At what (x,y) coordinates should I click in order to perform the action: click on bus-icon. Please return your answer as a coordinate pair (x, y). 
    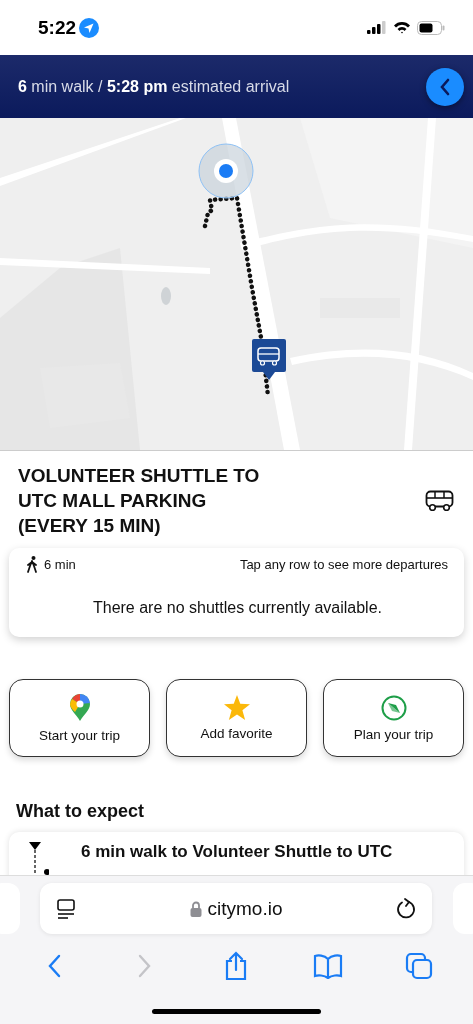
    Looking at the image, I should click on (440, 500).